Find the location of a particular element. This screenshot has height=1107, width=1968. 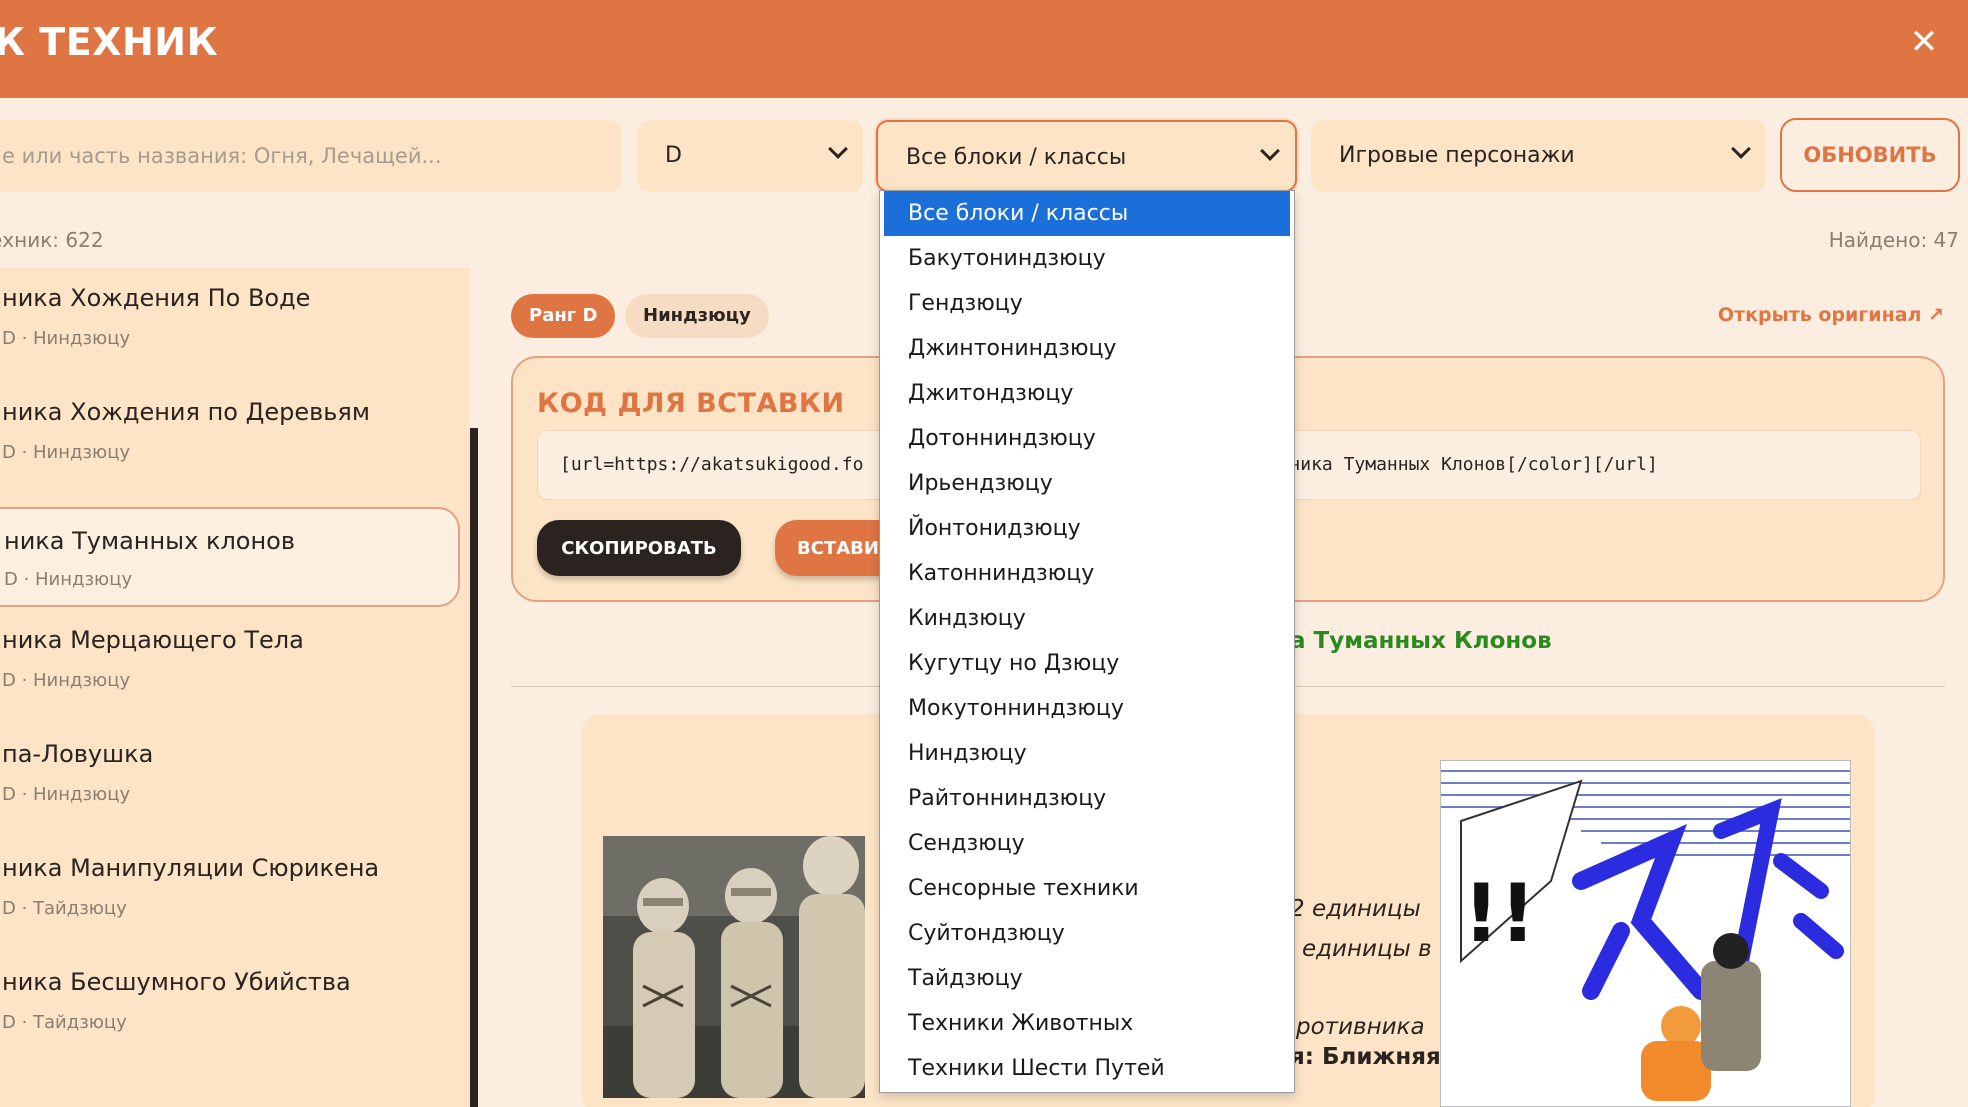

rank-select-value: D is located at coordinates (673, 155).